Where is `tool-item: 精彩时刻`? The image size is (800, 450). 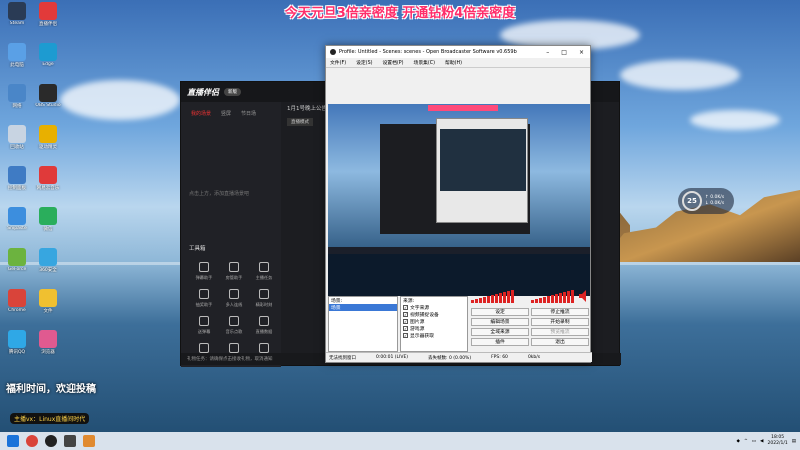
tool-item: 精彩时刻 is located at coordinates (264, 298).